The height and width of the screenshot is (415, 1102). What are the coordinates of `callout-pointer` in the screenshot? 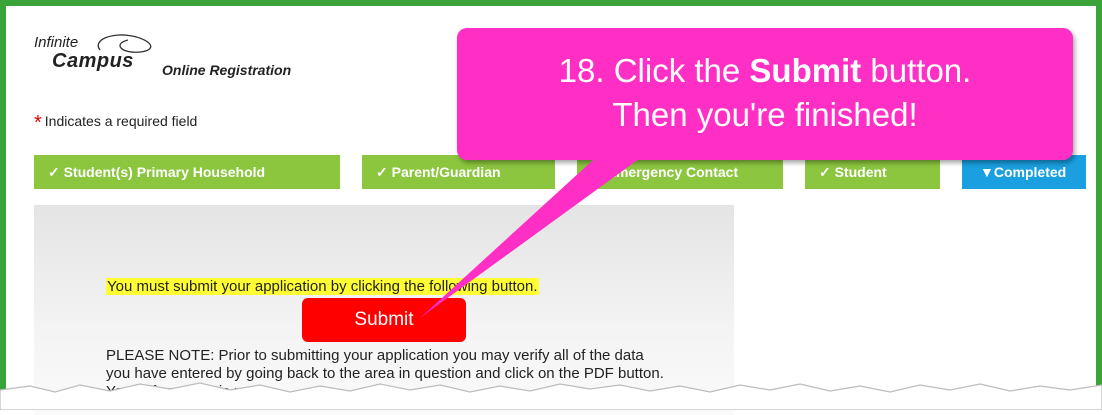 It's located at (542, 229).